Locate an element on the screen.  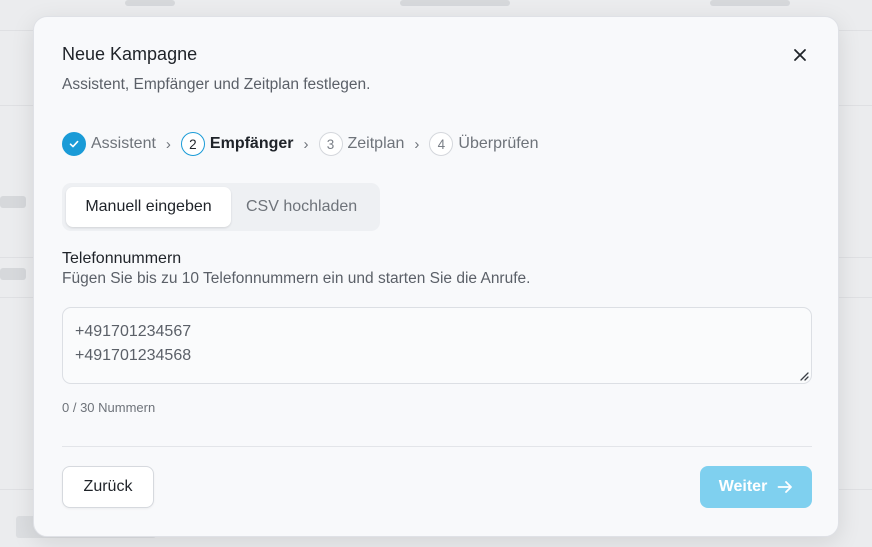
phone-numbers-textarea: +491701234567 +491701234568 is located at coordinates (437, 345).